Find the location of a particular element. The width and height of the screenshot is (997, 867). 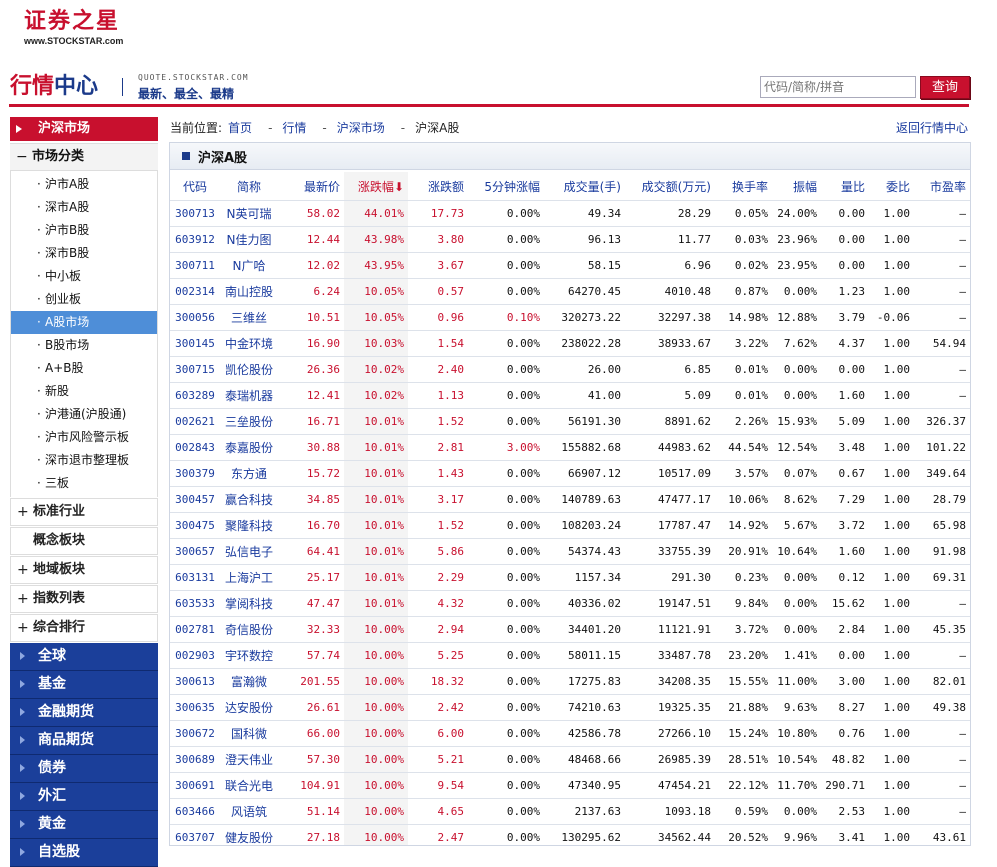

stock-code-link: 002621 is located at coordinates (195, 421).